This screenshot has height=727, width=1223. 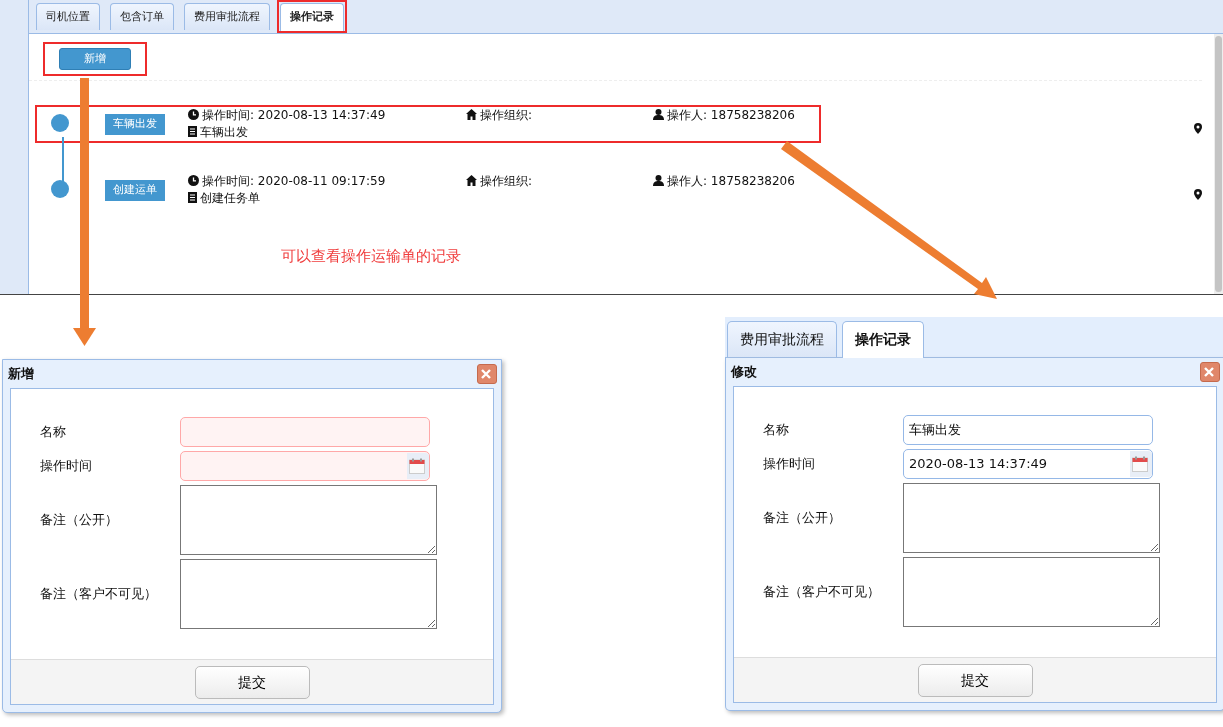 I want to click on input-field, so click(x=305, y=432).